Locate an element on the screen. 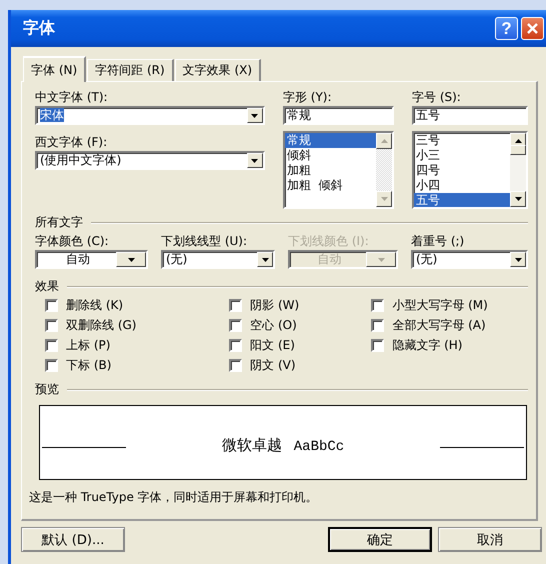  checkbox-label: 全部大写字母 (A) is located at coordinates (439, 325).